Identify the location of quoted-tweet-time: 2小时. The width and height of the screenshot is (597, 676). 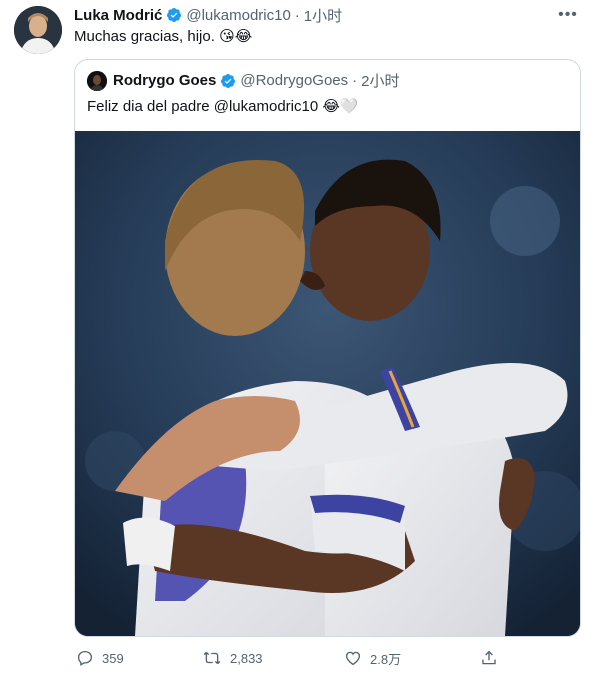
(380, 81).